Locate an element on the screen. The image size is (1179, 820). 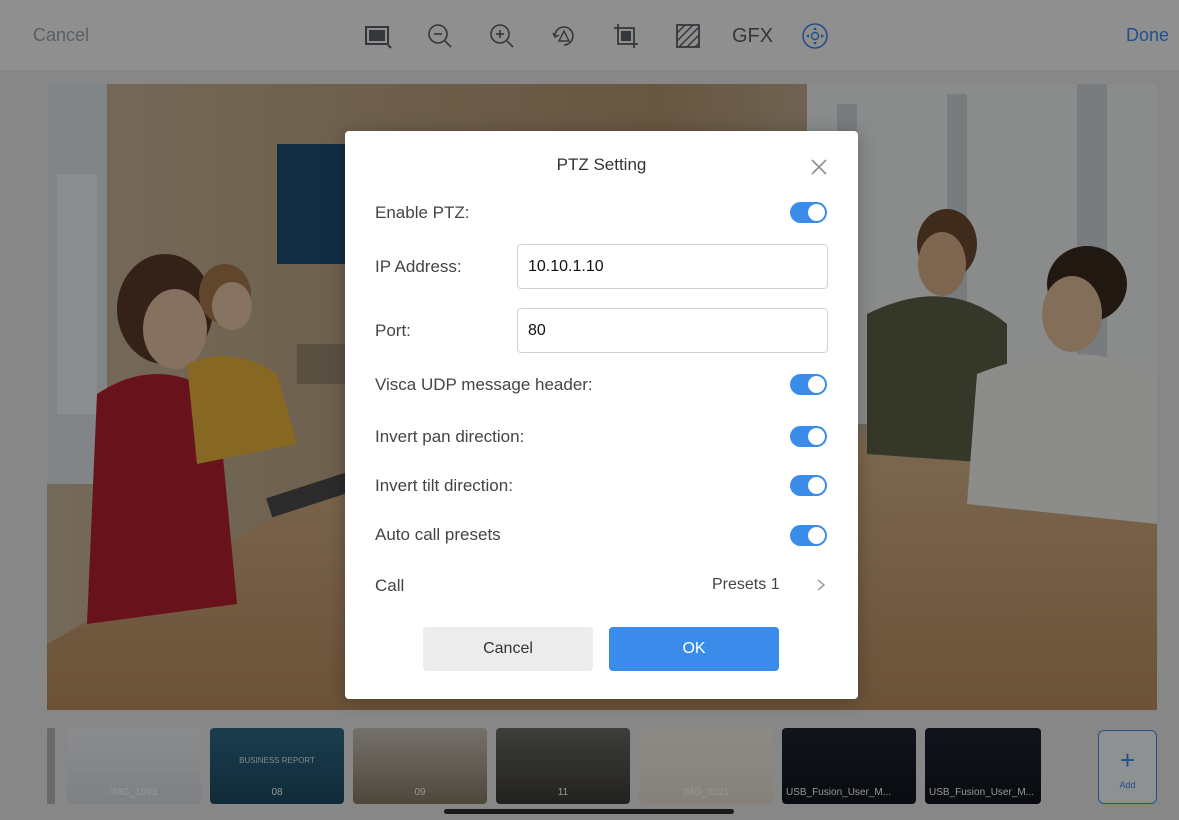
port-label: Port: is located at coordinates (393, 330).